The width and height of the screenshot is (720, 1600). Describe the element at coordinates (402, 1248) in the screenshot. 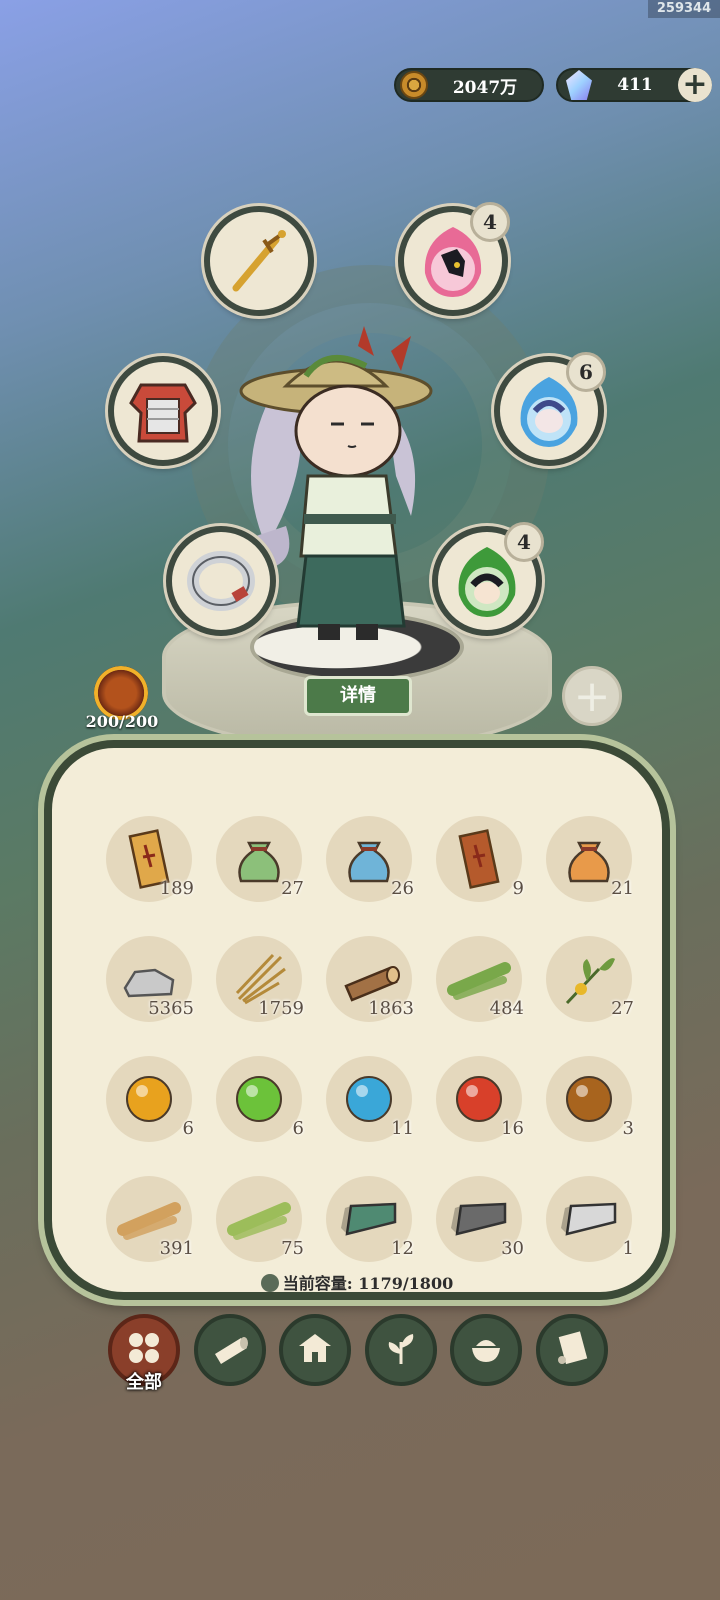

I see `item-quantity: 12` at that location.